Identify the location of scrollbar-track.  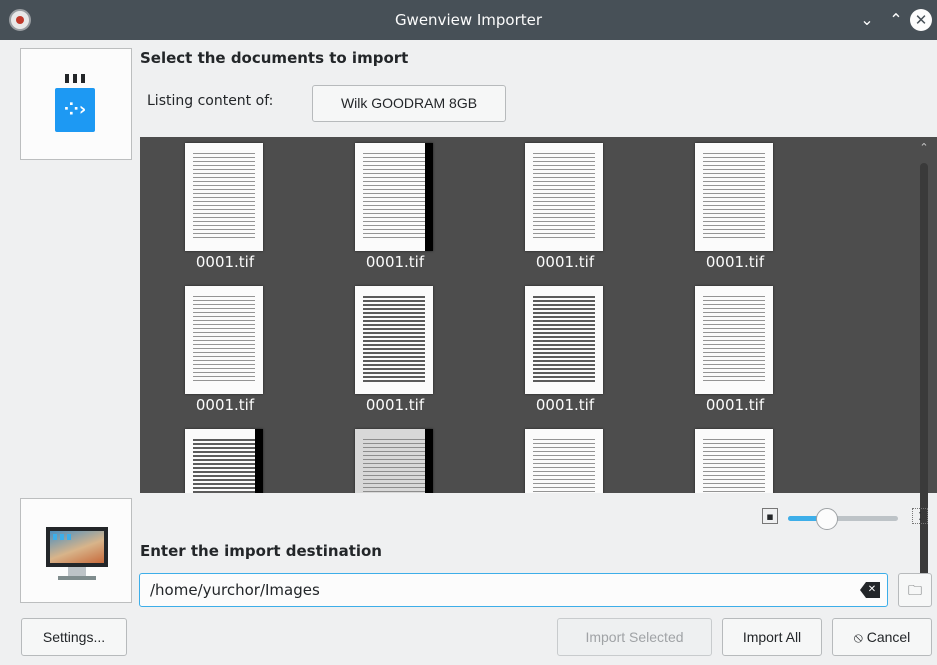
(924, 383).